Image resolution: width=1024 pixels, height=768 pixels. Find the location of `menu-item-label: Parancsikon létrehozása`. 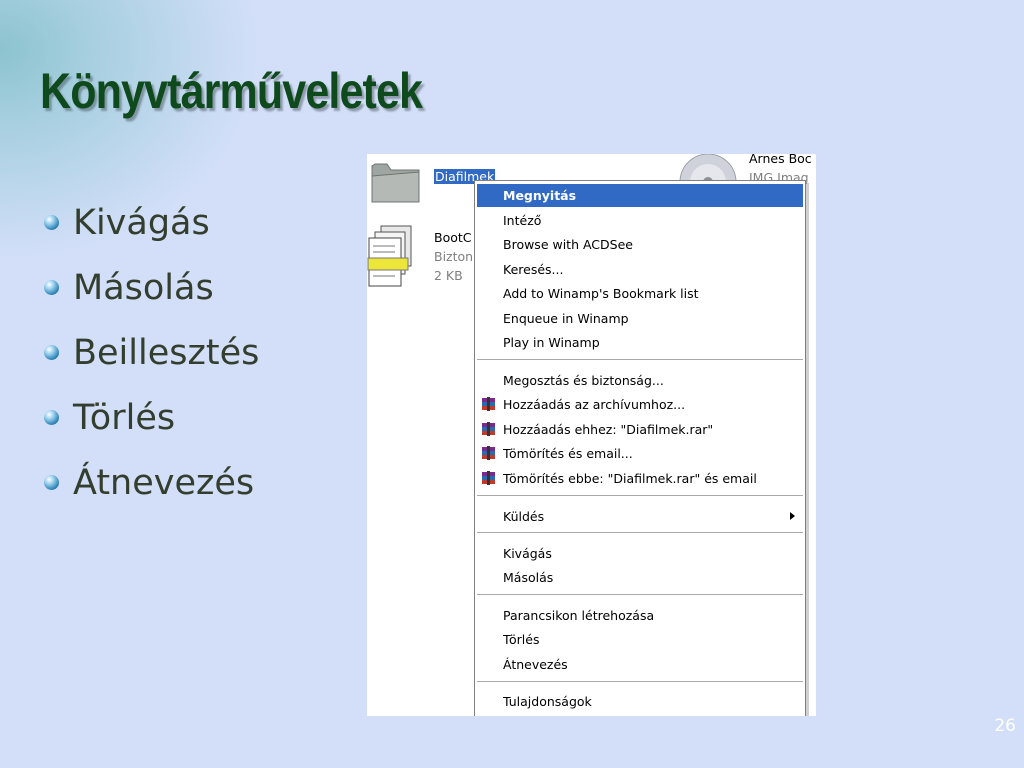

menu-item-label: Parancsikon létrehozása is located at coordinates (579, 615).